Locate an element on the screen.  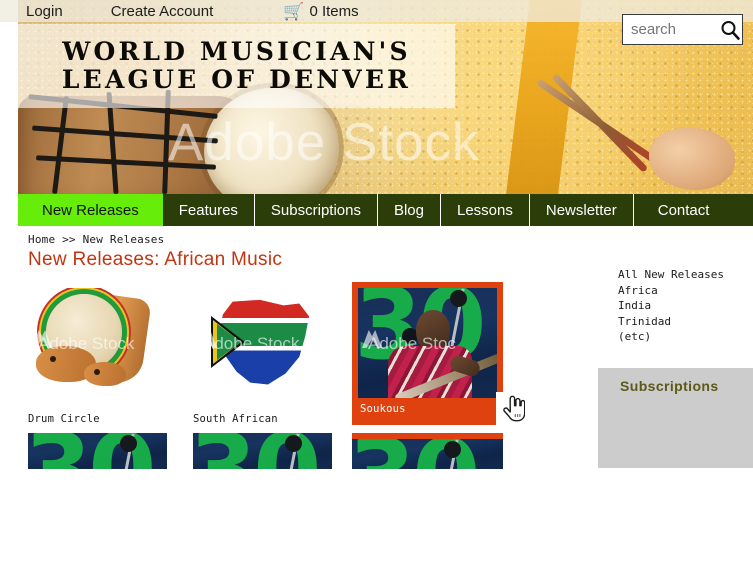
nav-item-newsletter: Newsletter is located at coordinates (582, 210).